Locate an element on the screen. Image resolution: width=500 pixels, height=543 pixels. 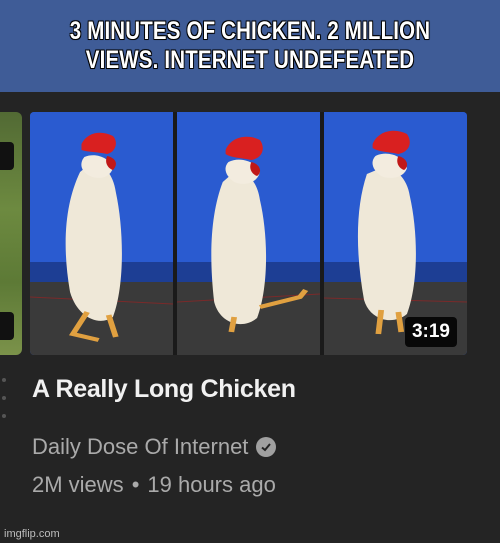
thumbnail-frame: 3:19 is located at coordinates (395, 233).